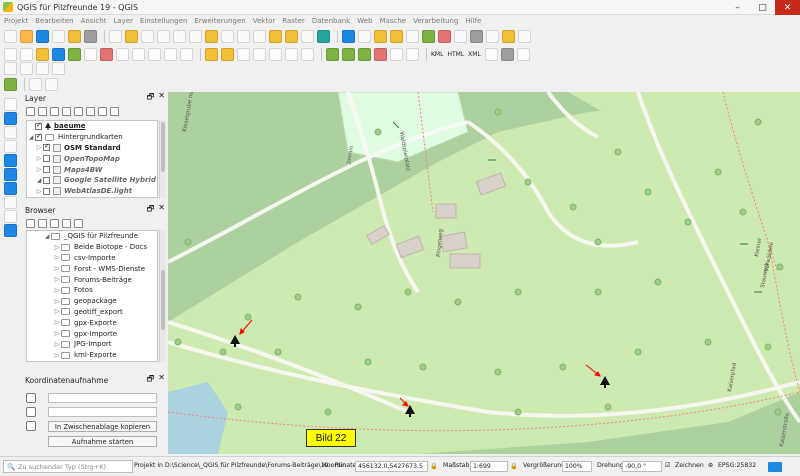  Describe the element at coordinates (412, 36) in the screenshot. I see `deselect-icon` at that location.